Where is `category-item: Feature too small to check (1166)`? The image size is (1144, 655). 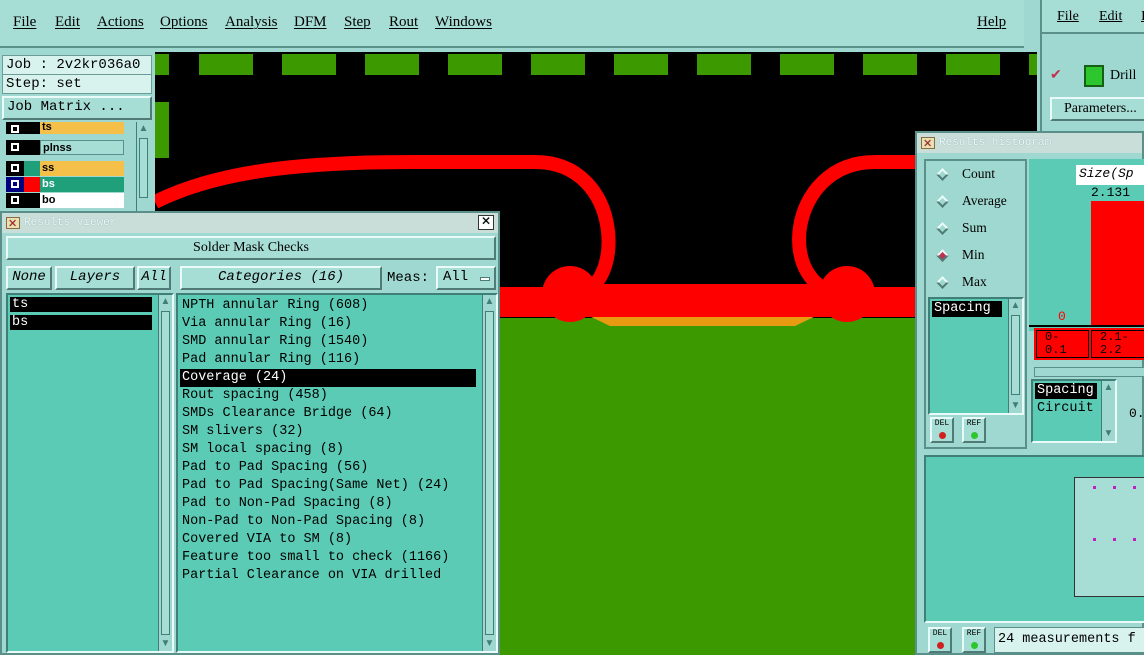
category-item: Feature too small to check (1166) is located at coordinates (328, 558).